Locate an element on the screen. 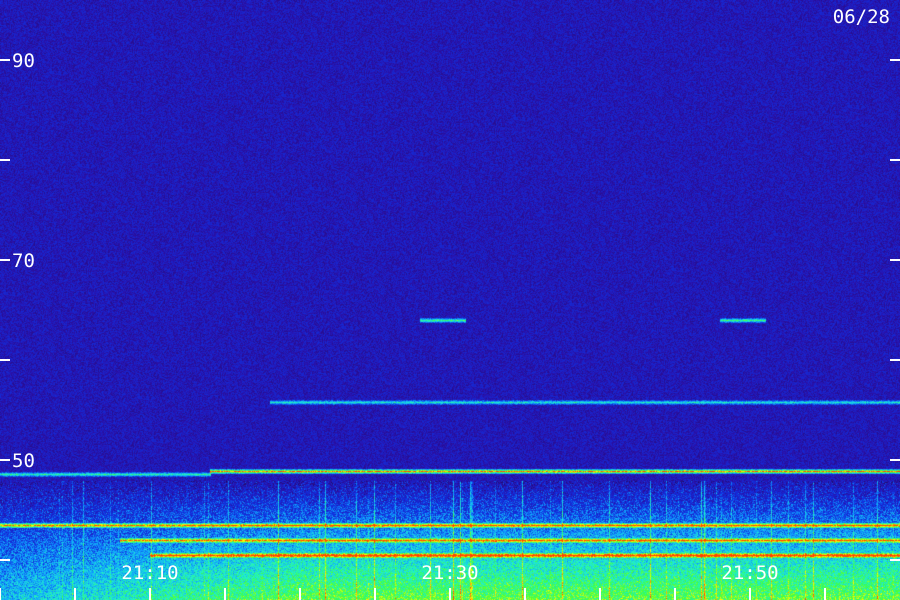 This screenshot has width=900, height=600. y-axis-labels: 90 70 50 is located at coordinates (23, 261).